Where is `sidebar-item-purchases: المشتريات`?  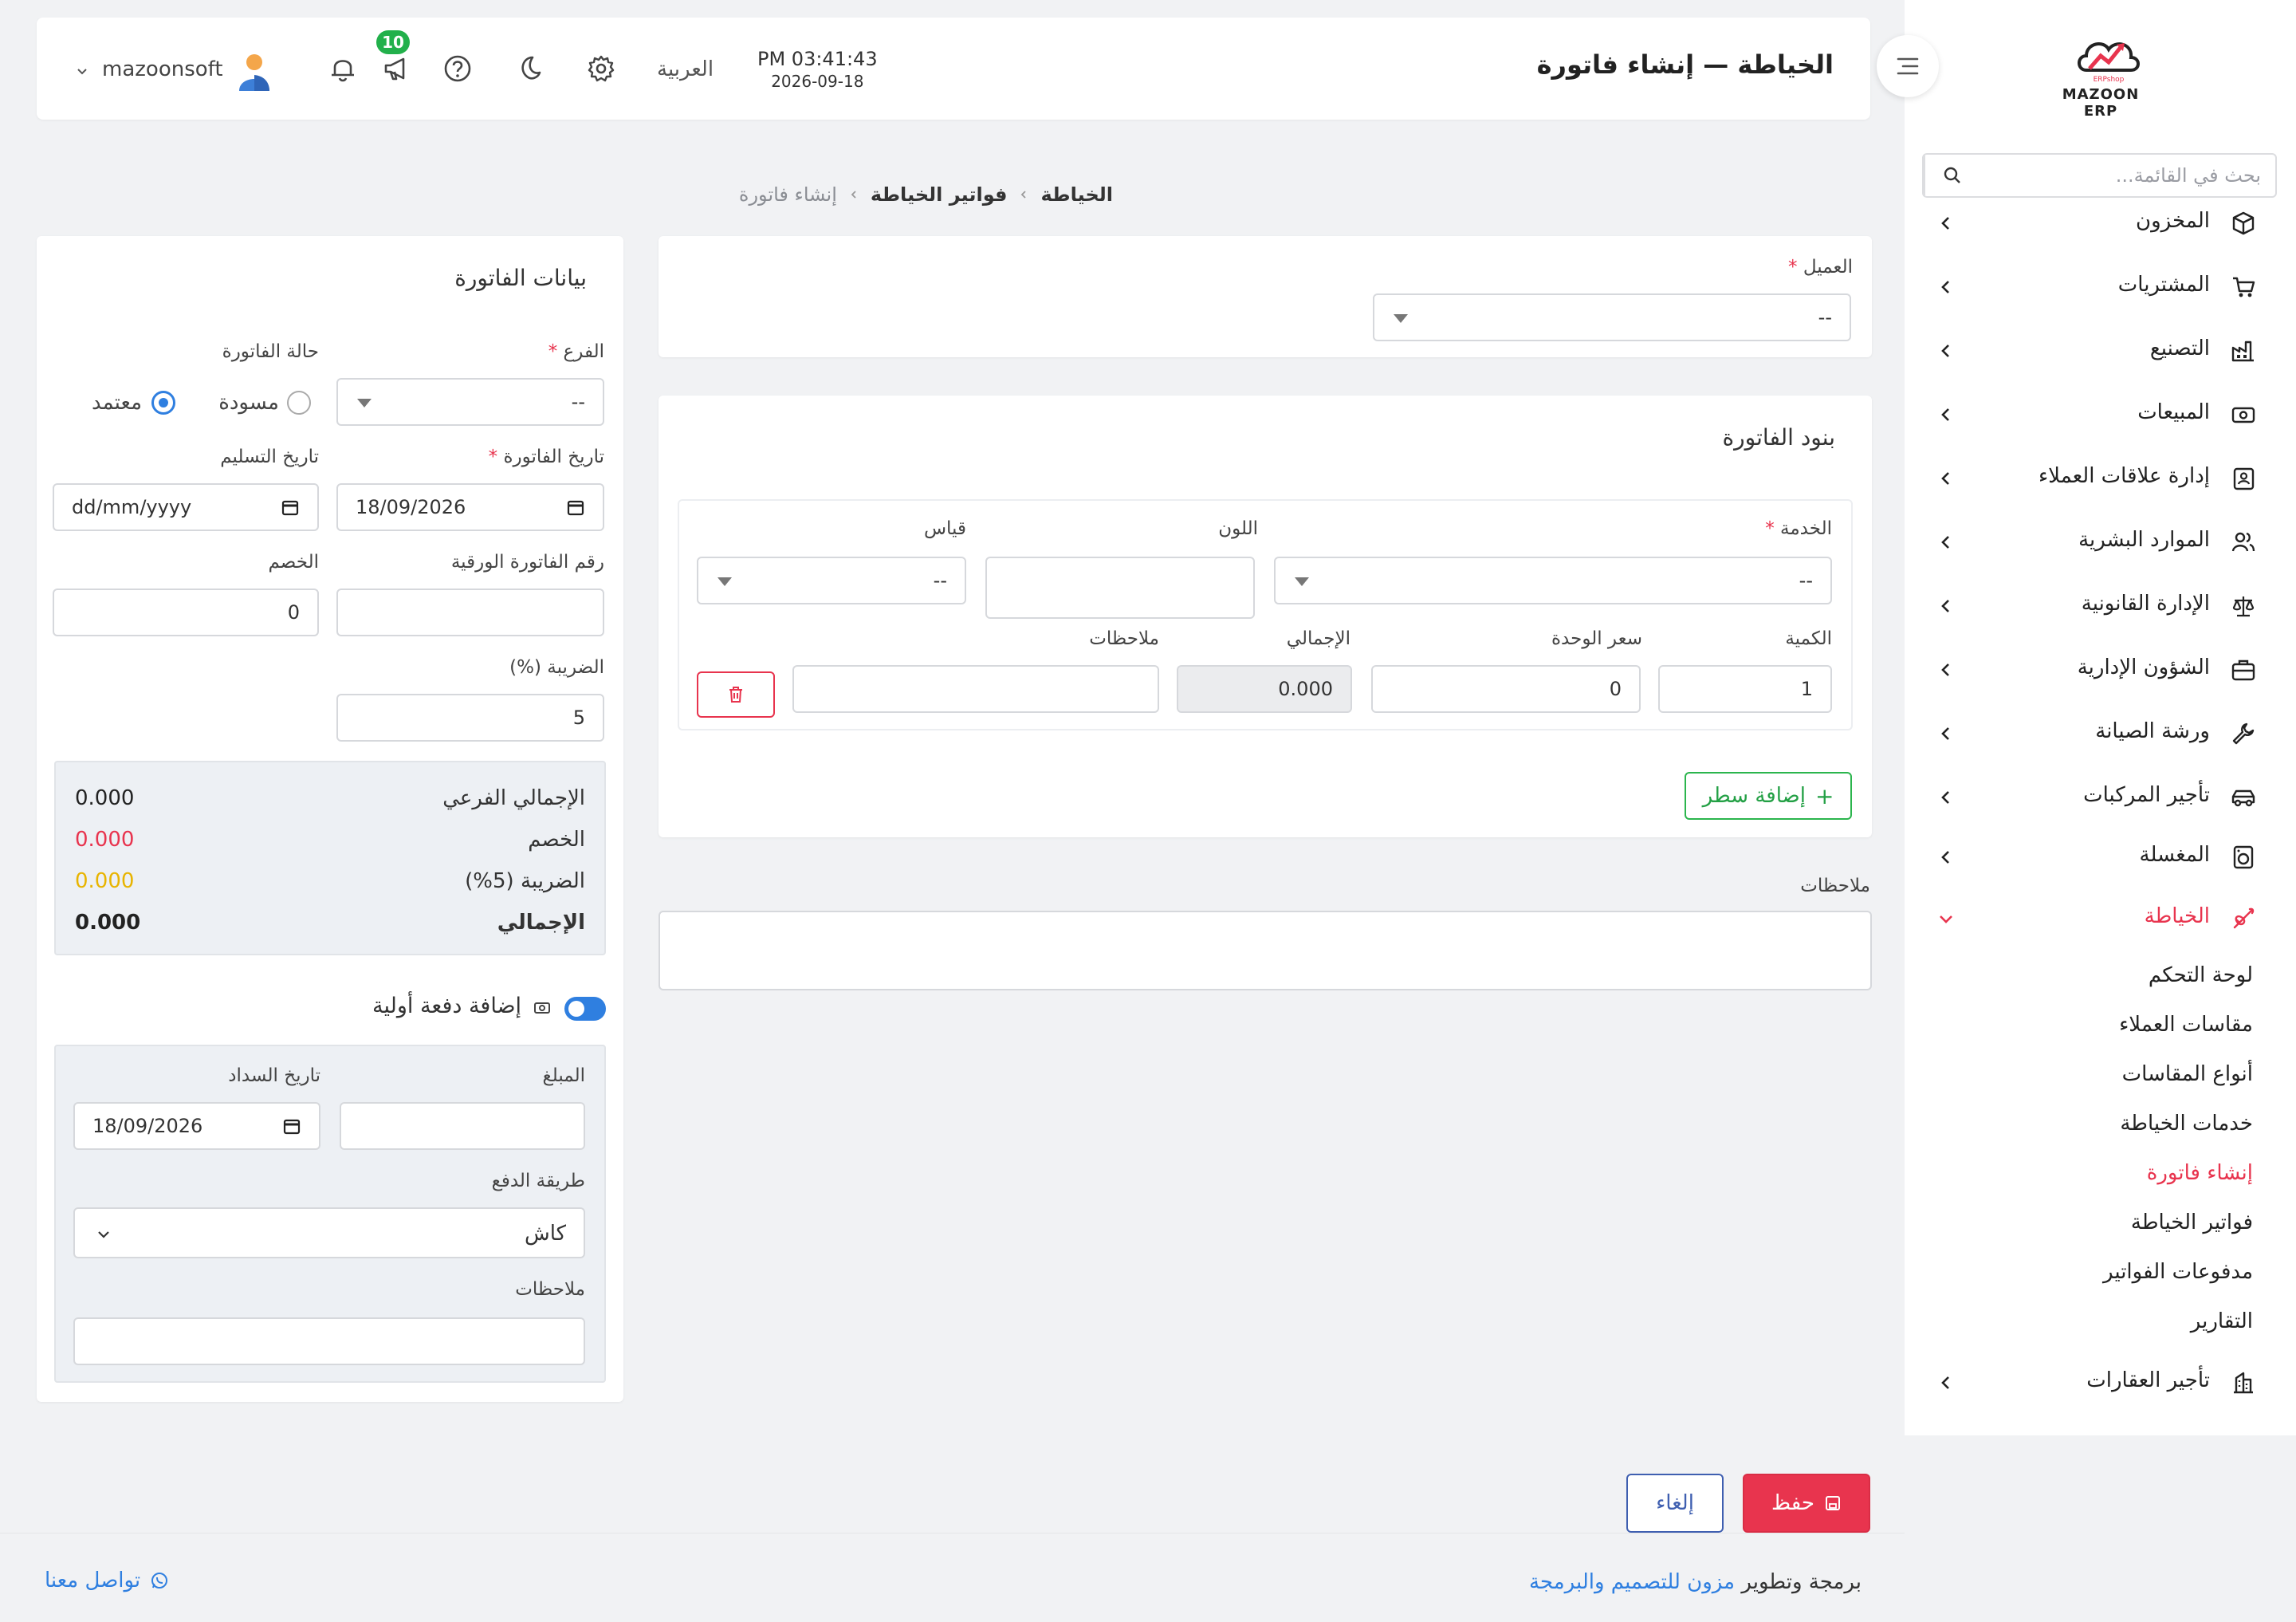
sidebar-item-purchases: المشتريات is located at coordinates (2100, 287).